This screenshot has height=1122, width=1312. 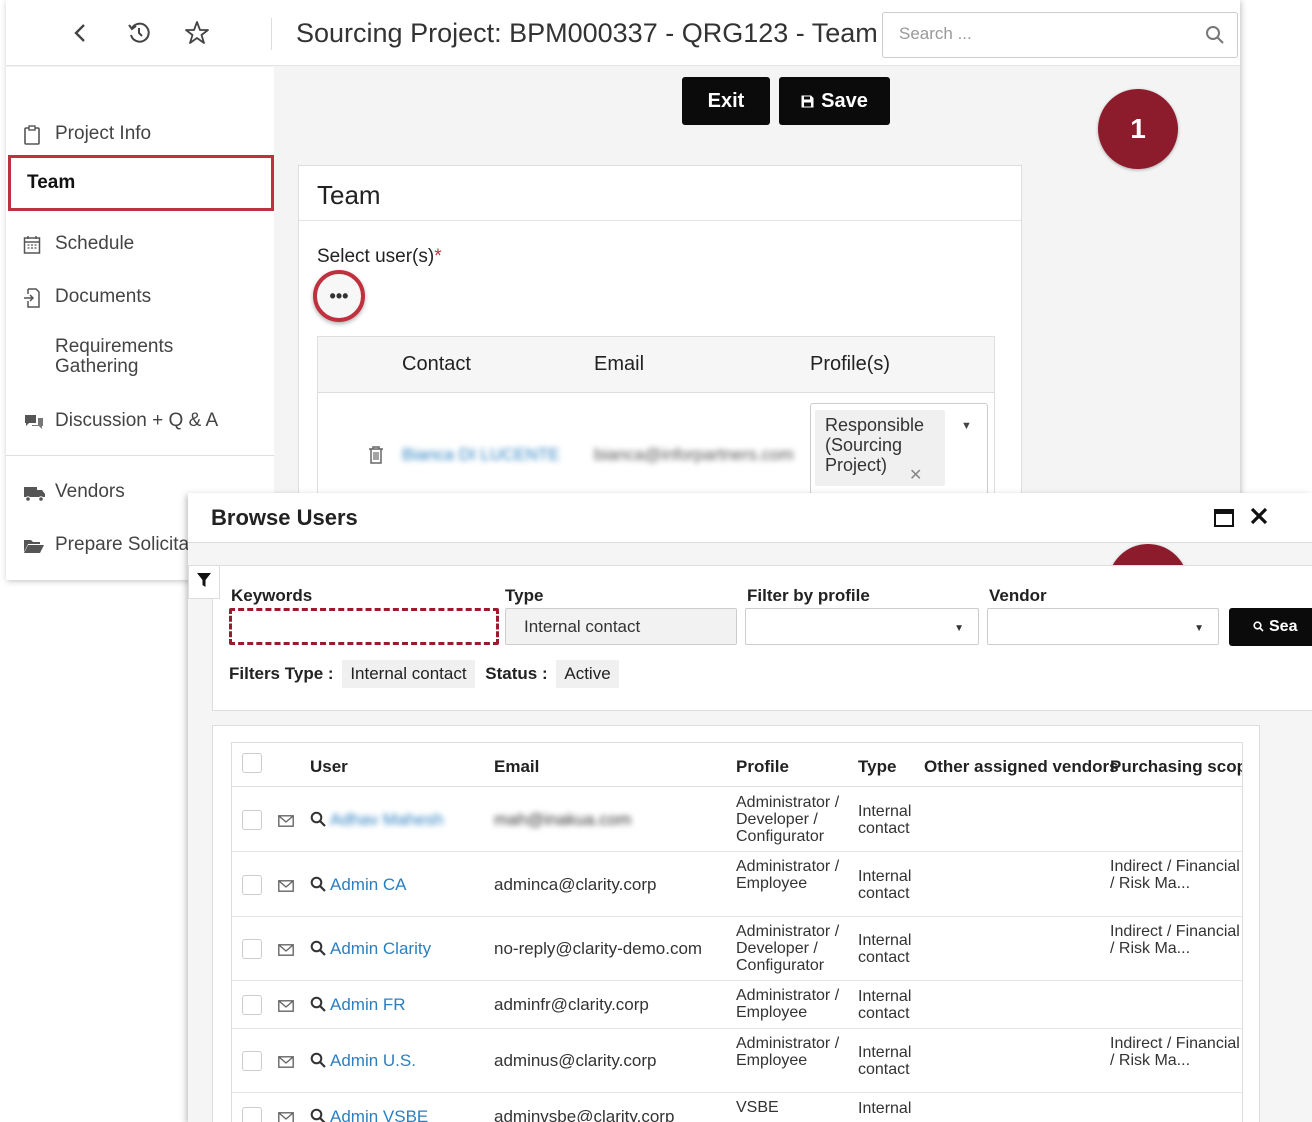 What do you see at coordinates (252, 763) in the screenshot?
I see `select-all-checkbox` at bounding box center [252, 763].